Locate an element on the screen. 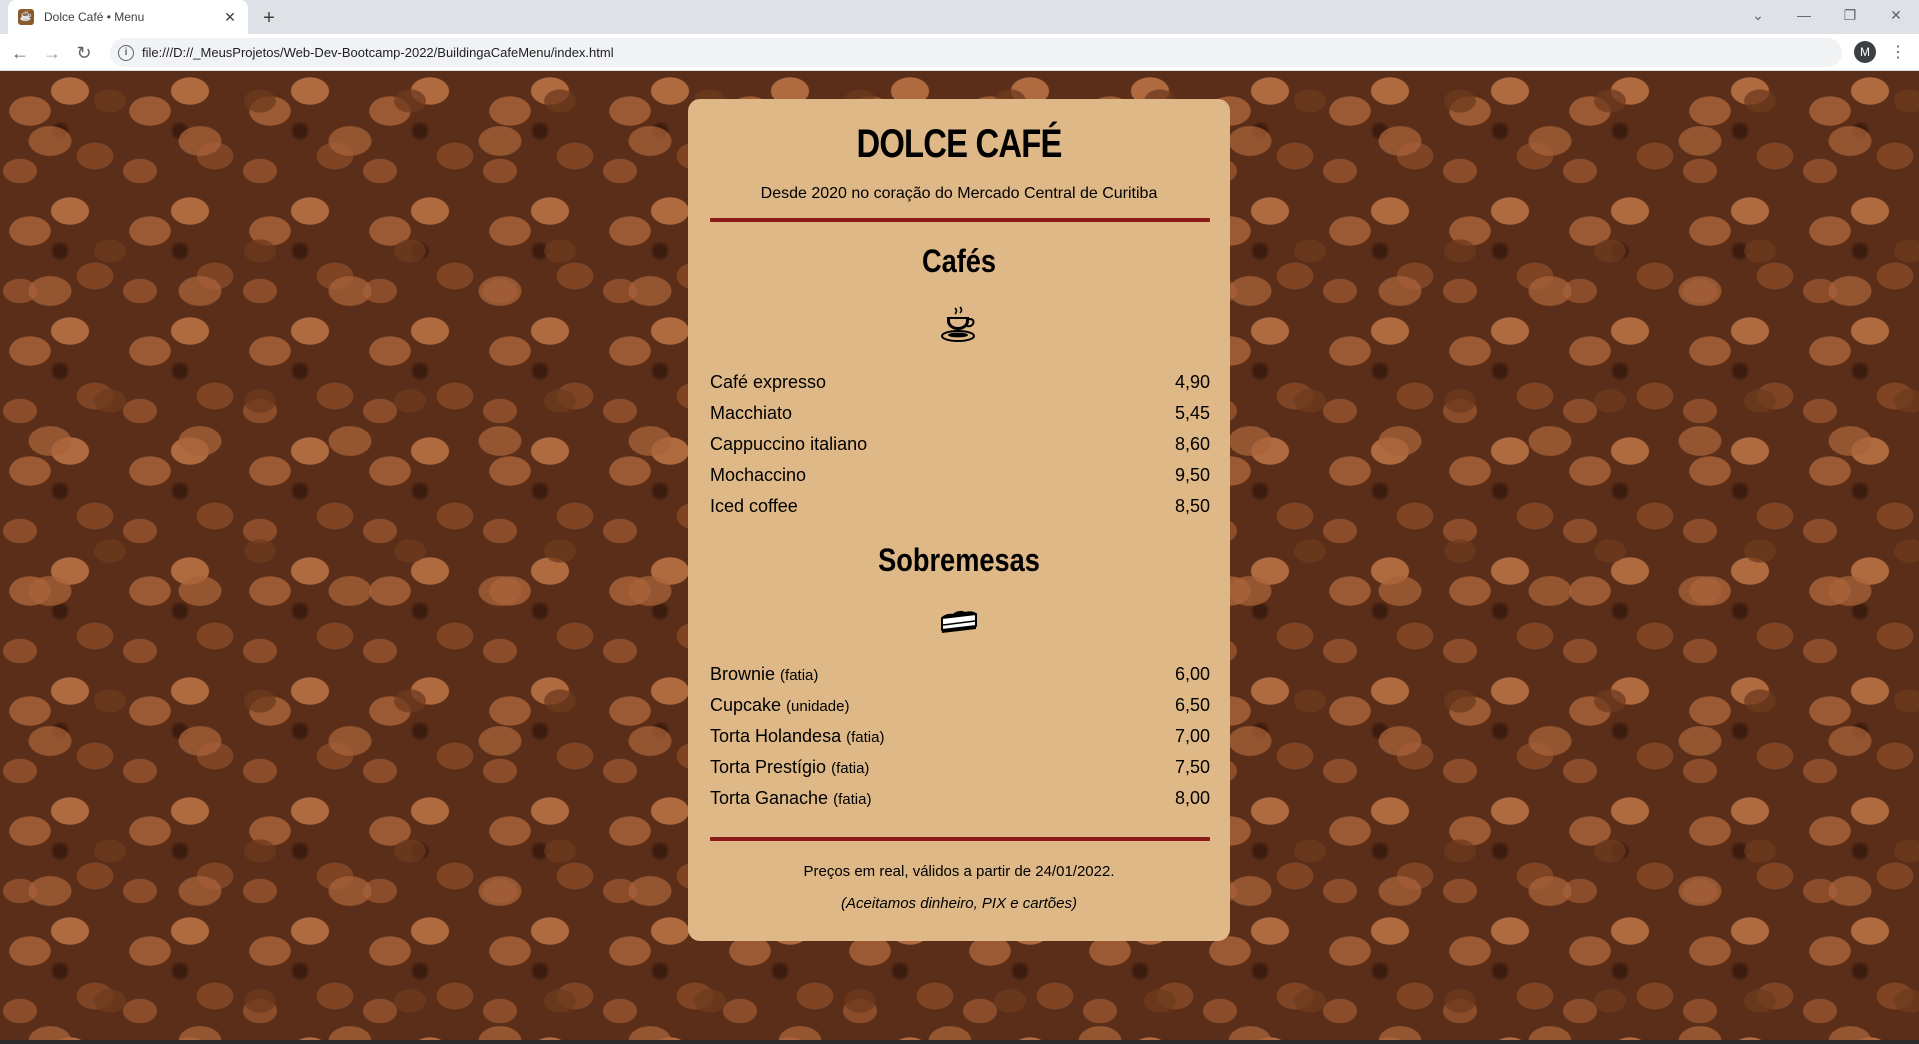  item-price: 5,45 is located at coordinates (1192, 413).